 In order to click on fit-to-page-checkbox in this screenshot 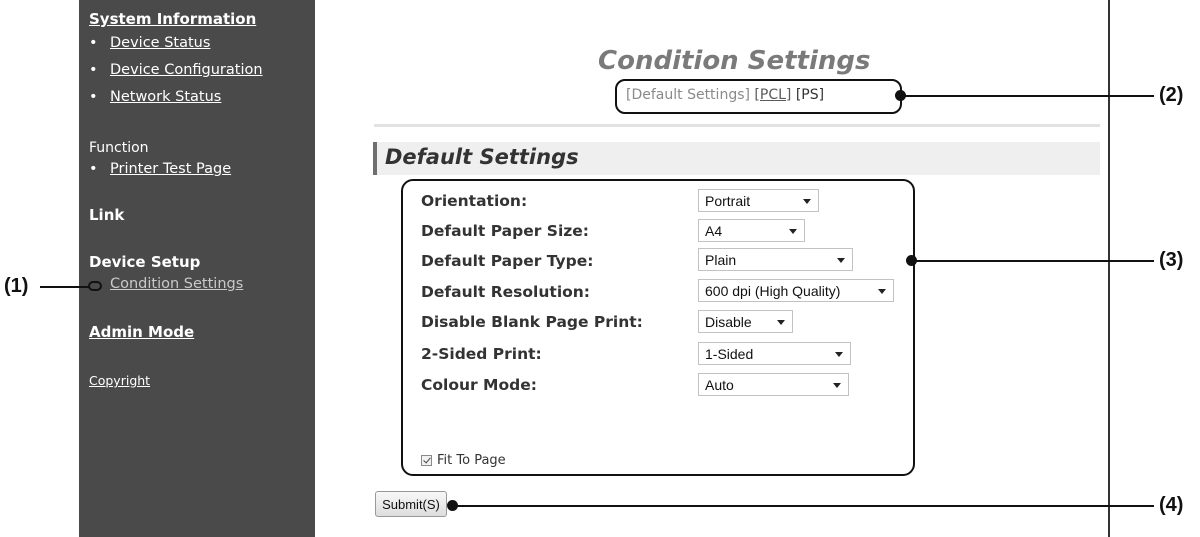, I will do `click(426, 460)`.